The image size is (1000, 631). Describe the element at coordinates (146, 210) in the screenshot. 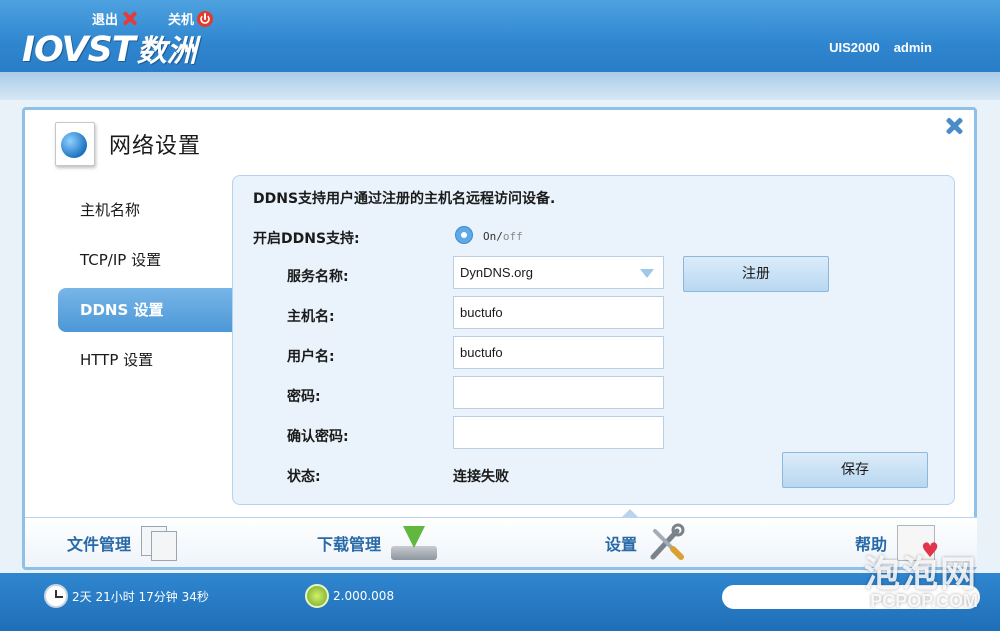

I see `sidebar-item-hostname: 主机名称` at that location.